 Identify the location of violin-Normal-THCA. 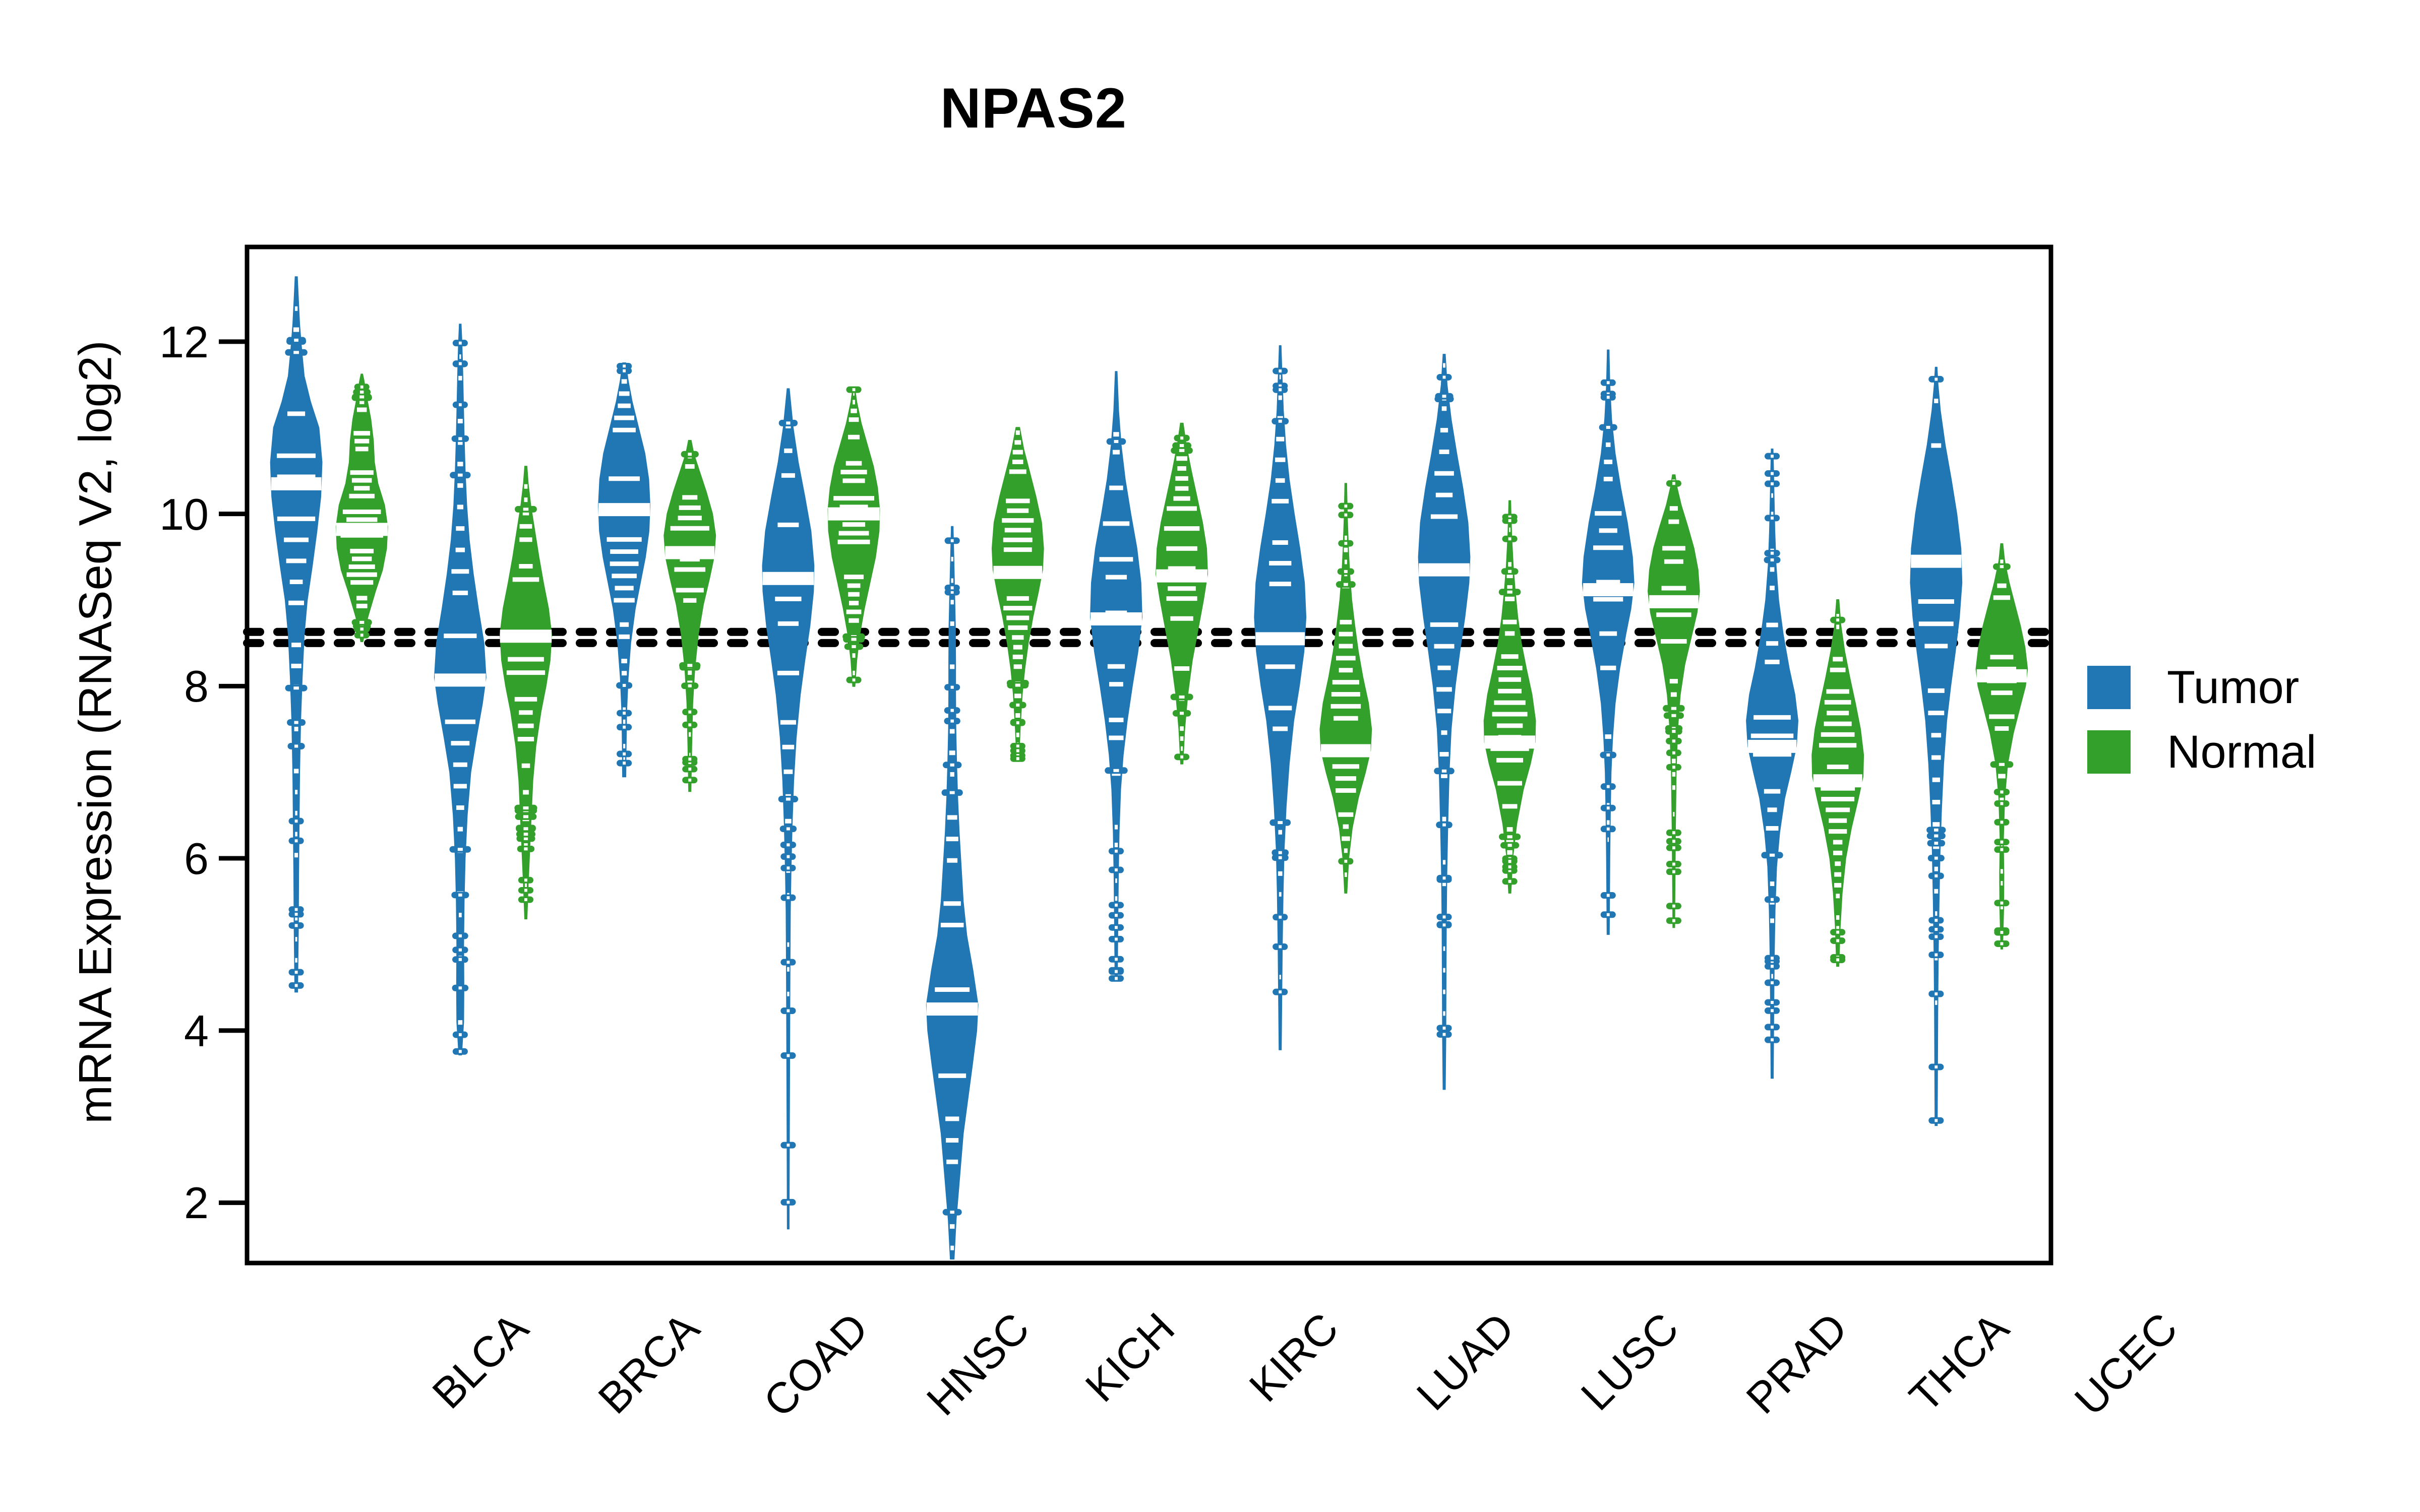
(1837, 783).